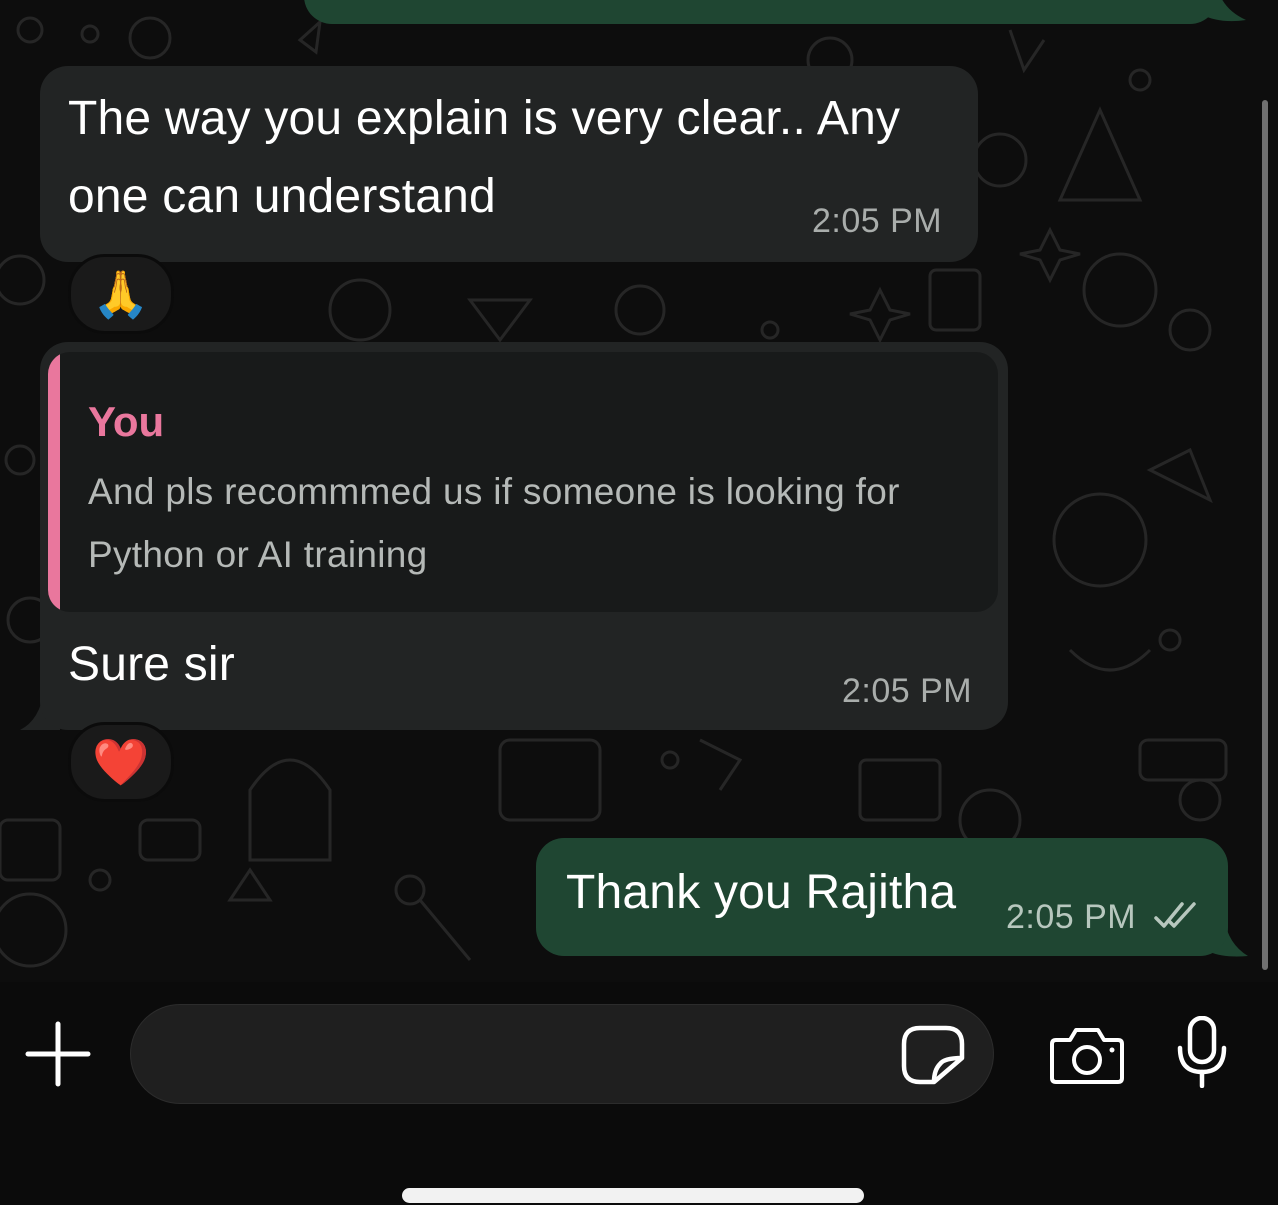 This screenshot has height=1205, width=1278. I want to click on quote-line: Python or AI training, so click(258, 554).